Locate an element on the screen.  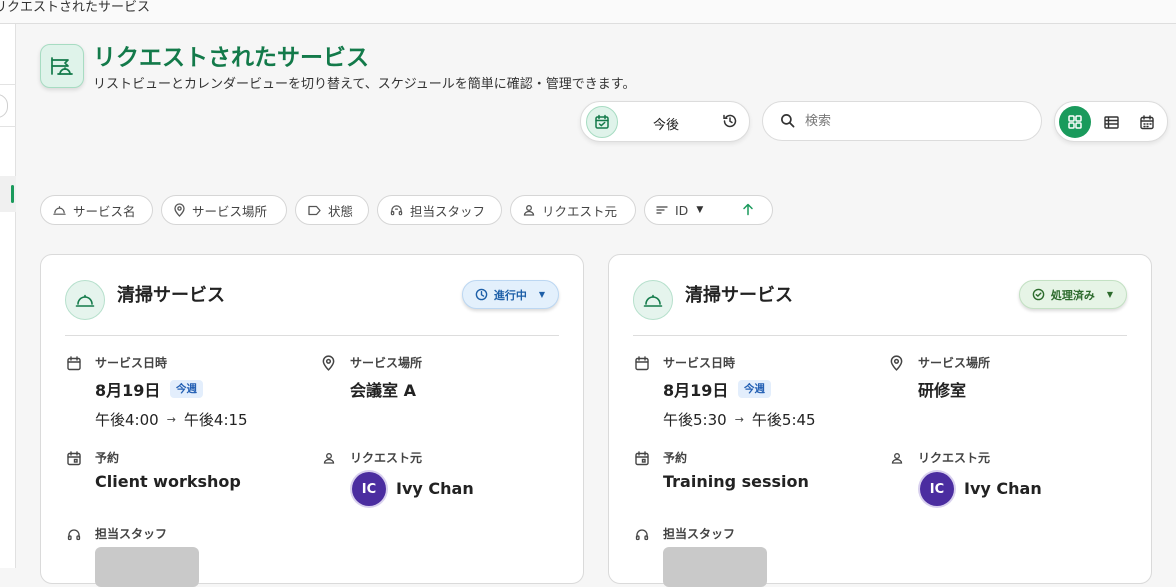
filter-staff: 担当スタッフ is located at coordinates (439, 210).